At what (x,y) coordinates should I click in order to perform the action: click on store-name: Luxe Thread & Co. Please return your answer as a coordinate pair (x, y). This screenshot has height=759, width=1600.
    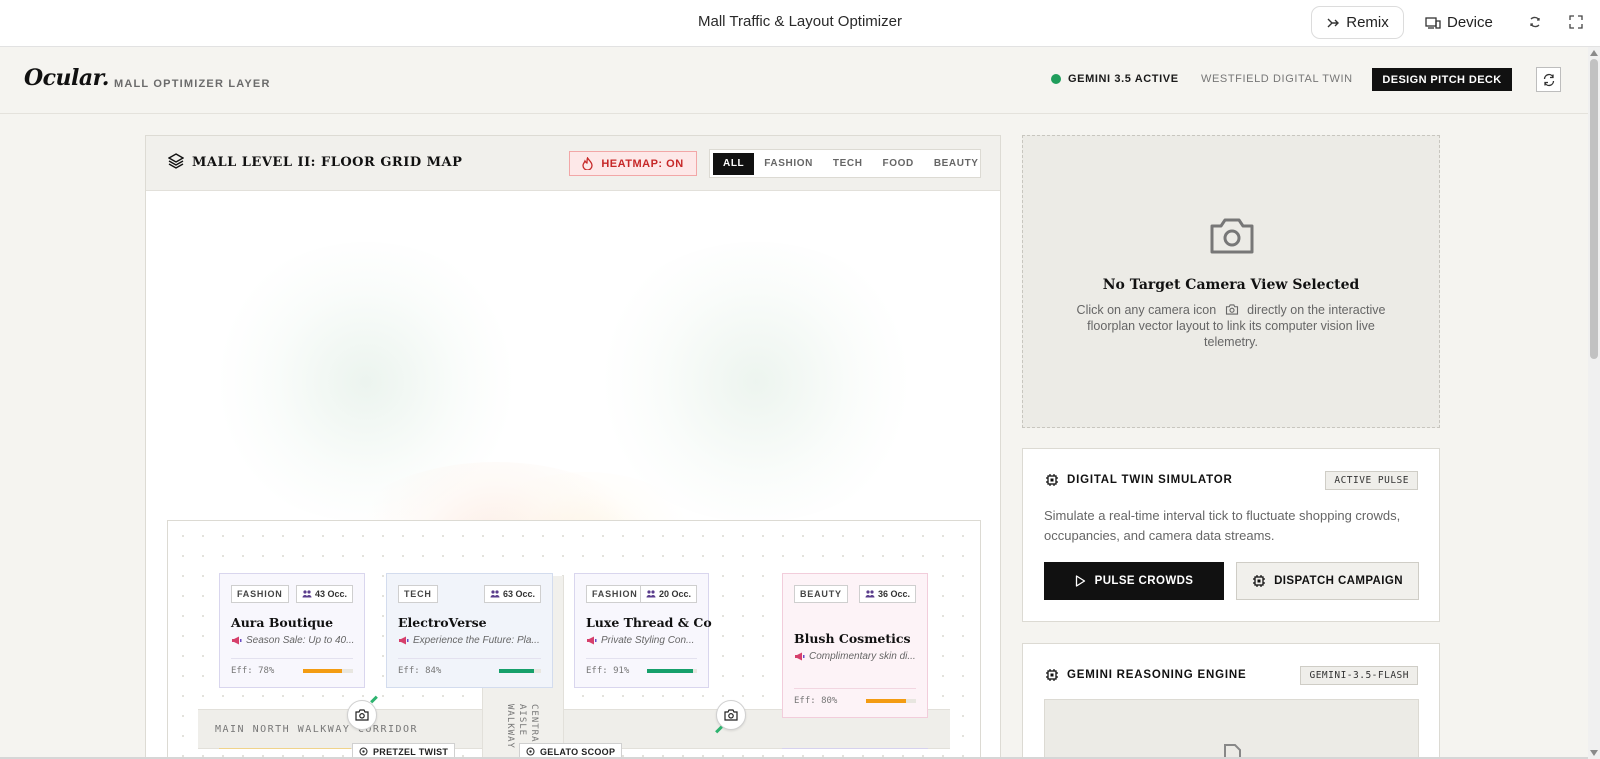
    Looking at the image, I should click on (649, 622).